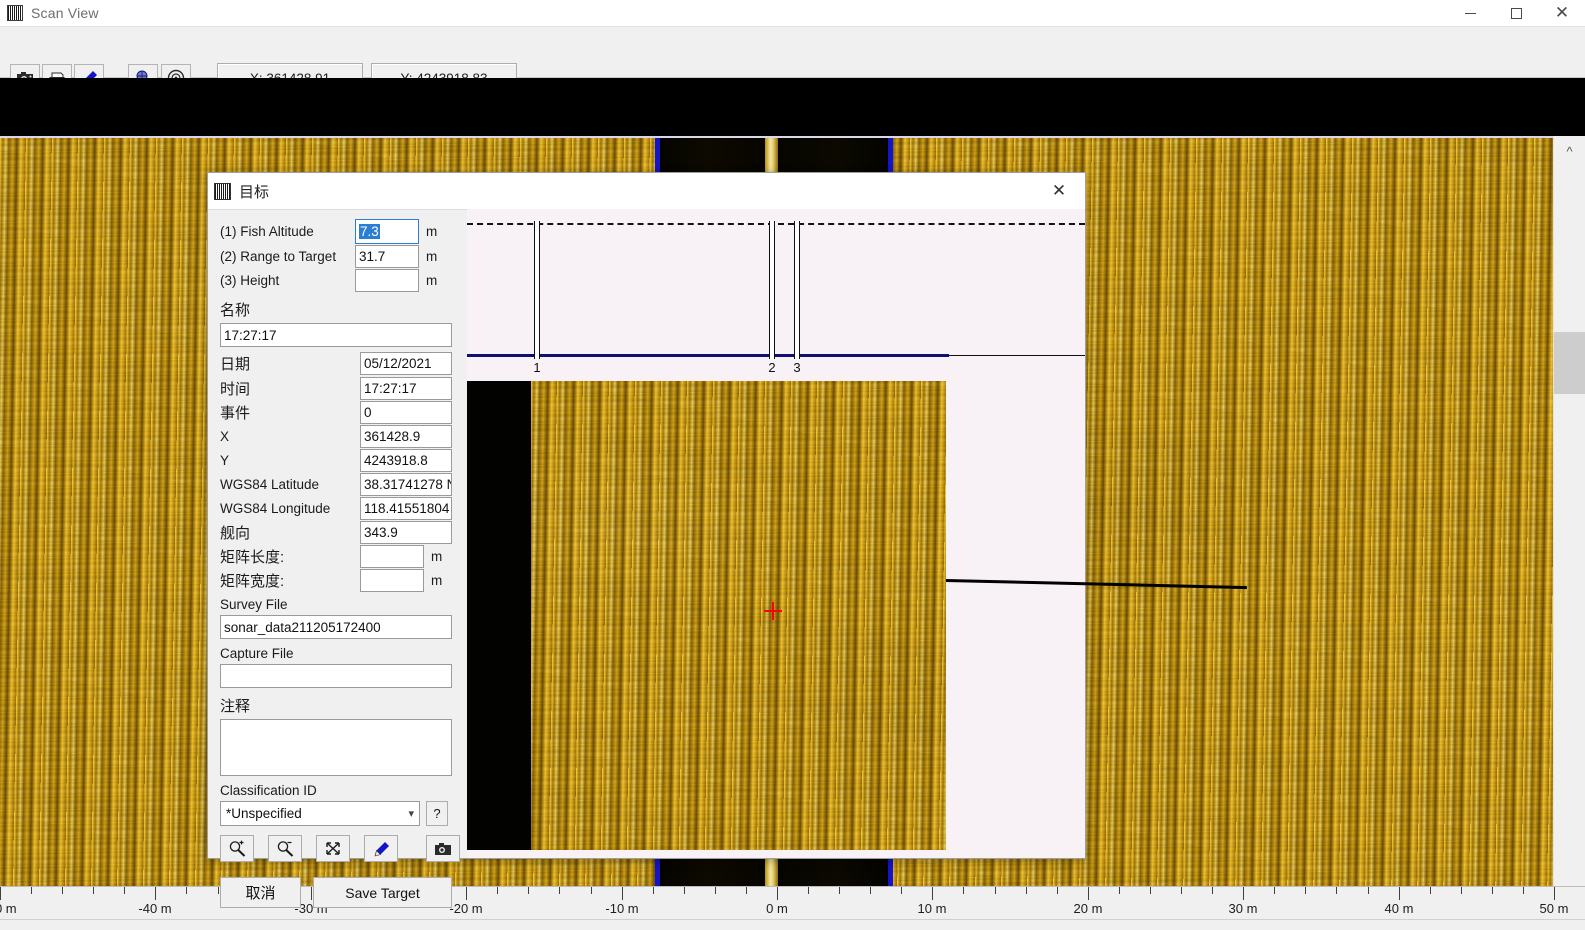 This screenshot has width=1585, height=930. I want to click on window-titlebar: Scan View ✕, so click(792, 13).